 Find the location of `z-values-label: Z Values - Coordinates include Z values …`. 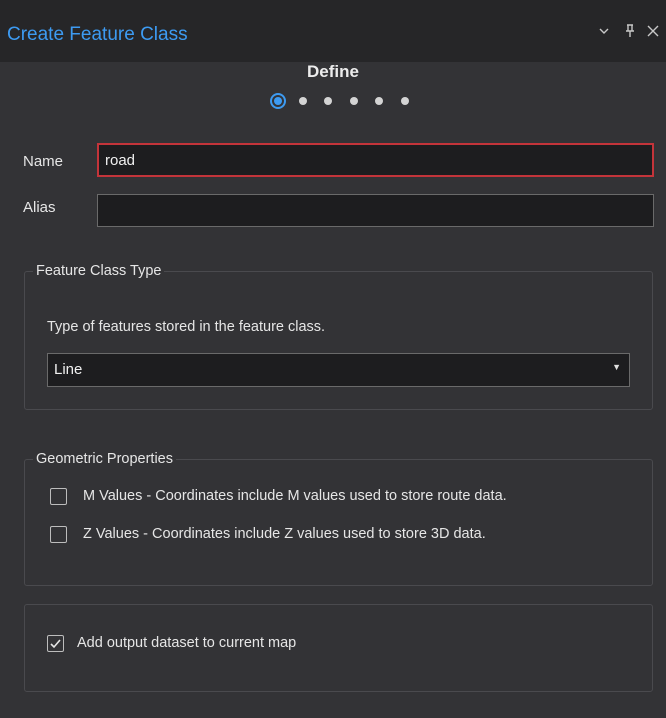

z-values-label: Z Values - Coordinates include Z values … is located at coordinates (284, 534).